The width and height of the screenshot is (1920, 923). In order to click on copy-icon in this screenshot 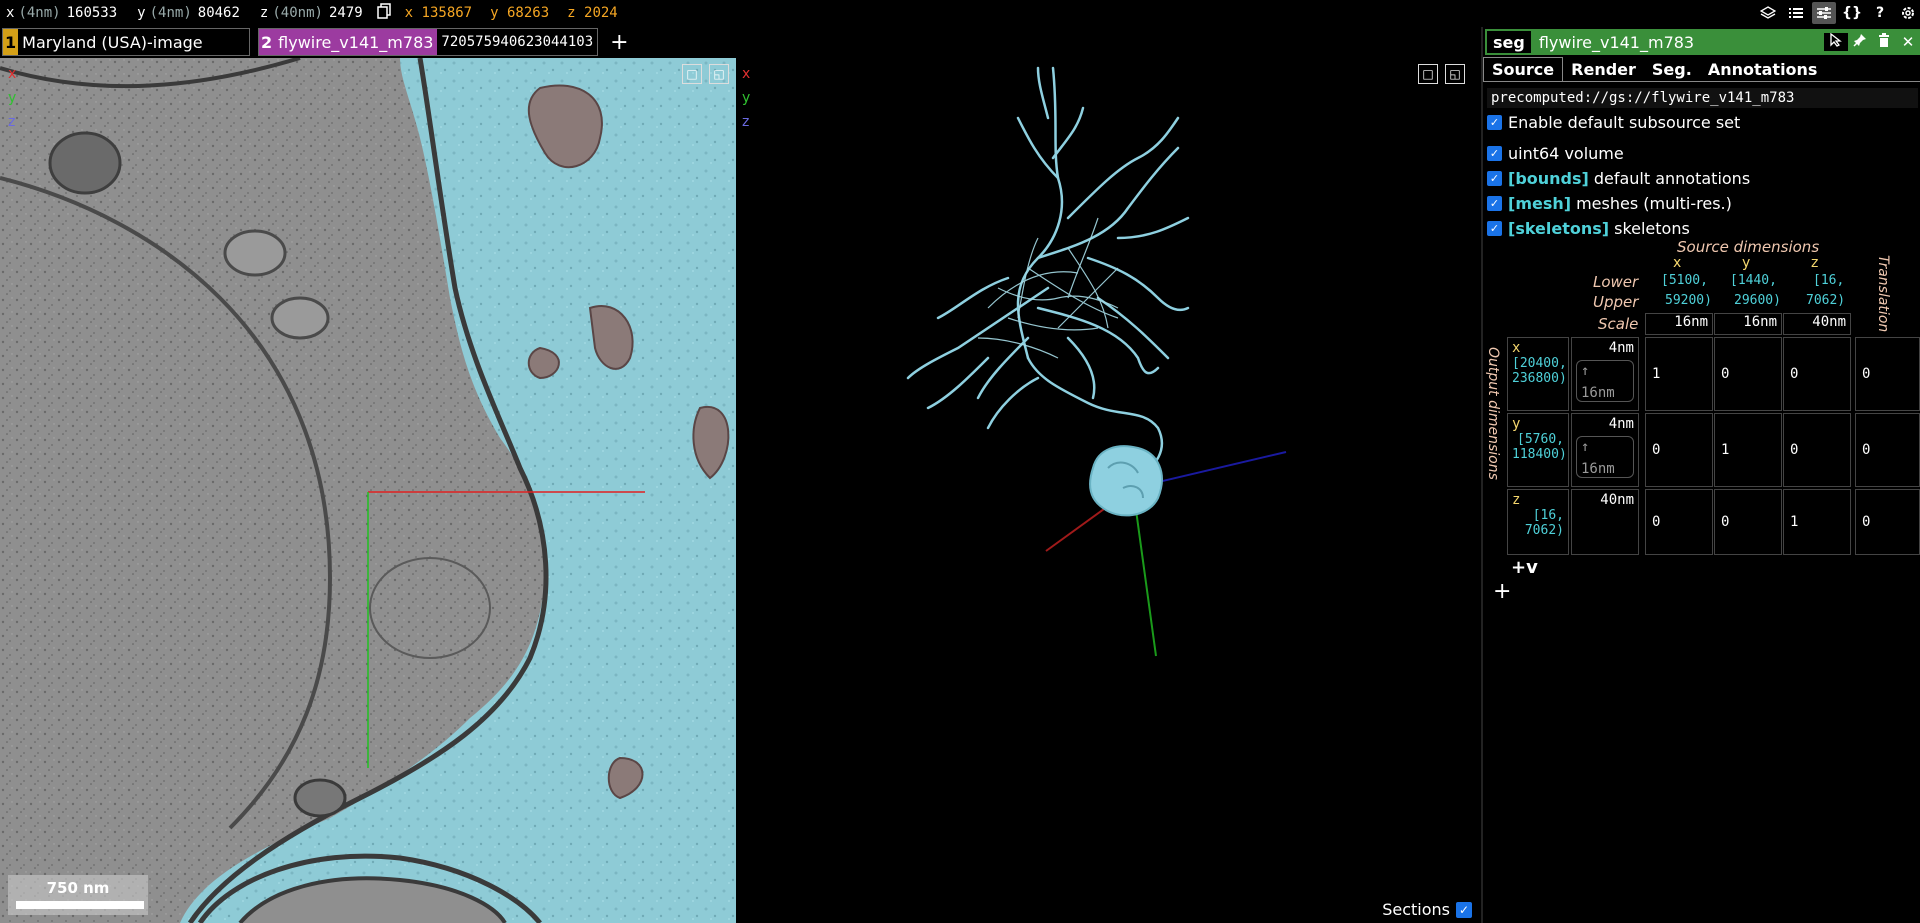, I will do `click(383, 12)`.